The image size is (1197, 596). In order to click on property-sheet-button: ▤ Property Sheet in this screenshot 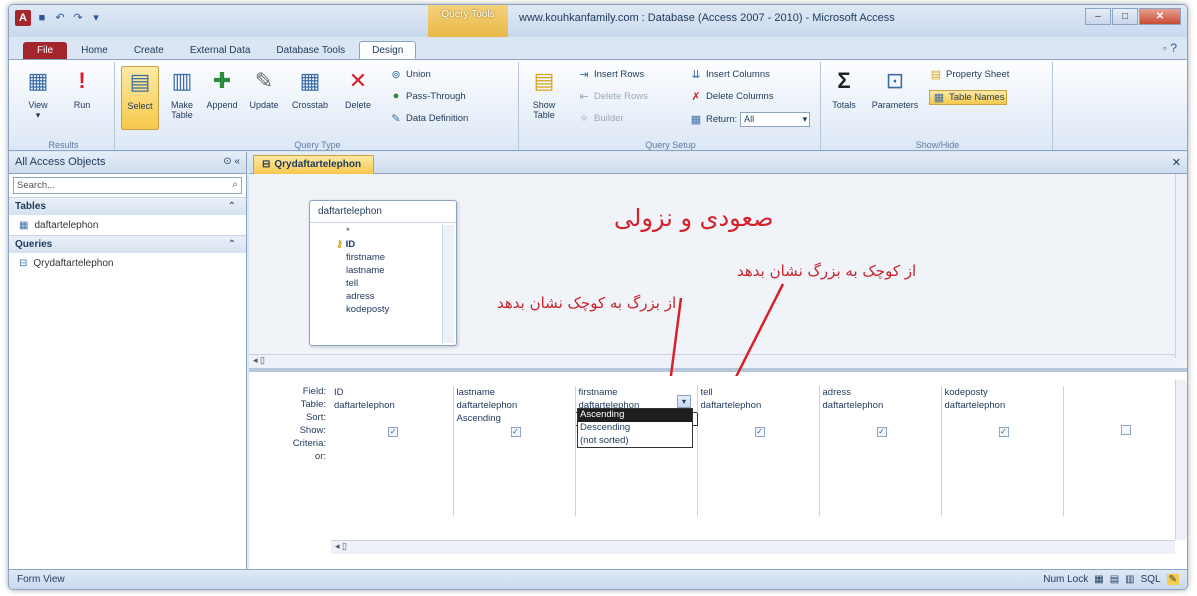, I will do `click(969, 74)`.